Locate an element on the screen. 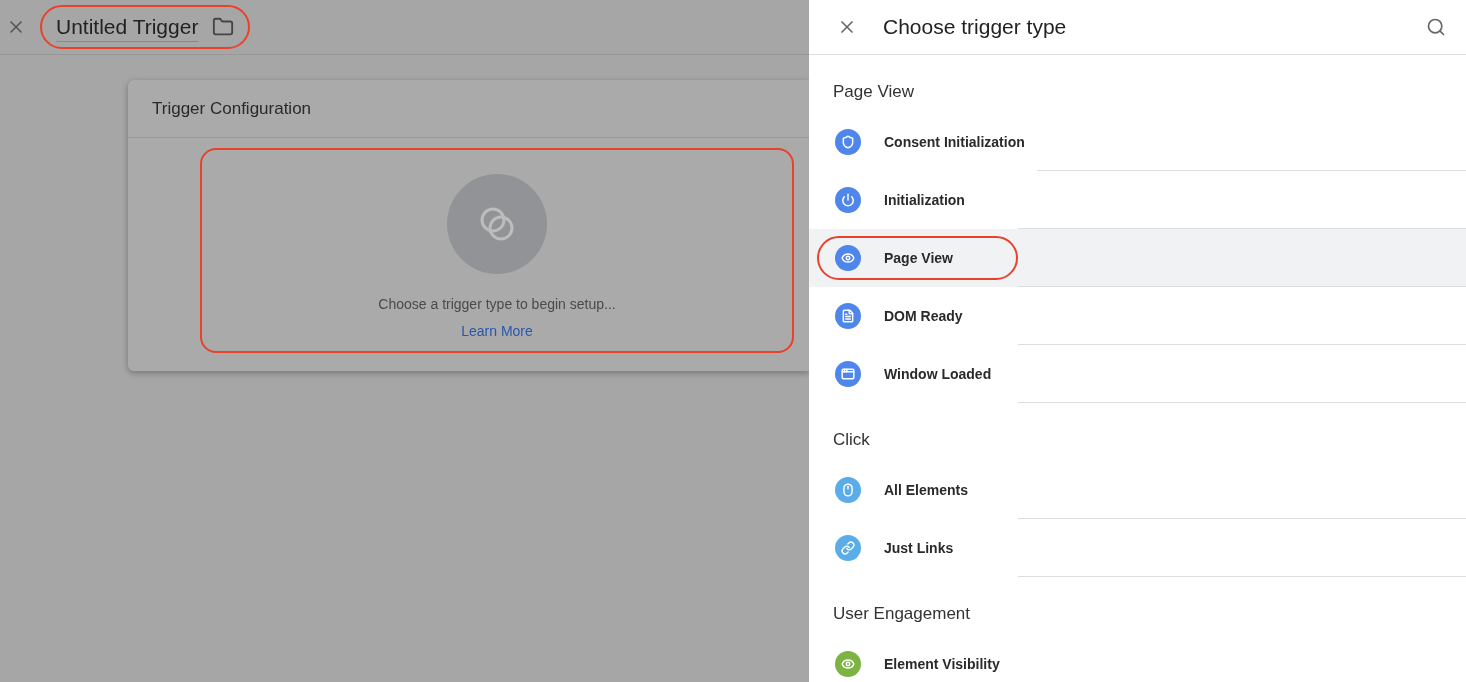 The height and width of the screenshot is (682, 1466). search-icon is located at coordinates (1436, 27).